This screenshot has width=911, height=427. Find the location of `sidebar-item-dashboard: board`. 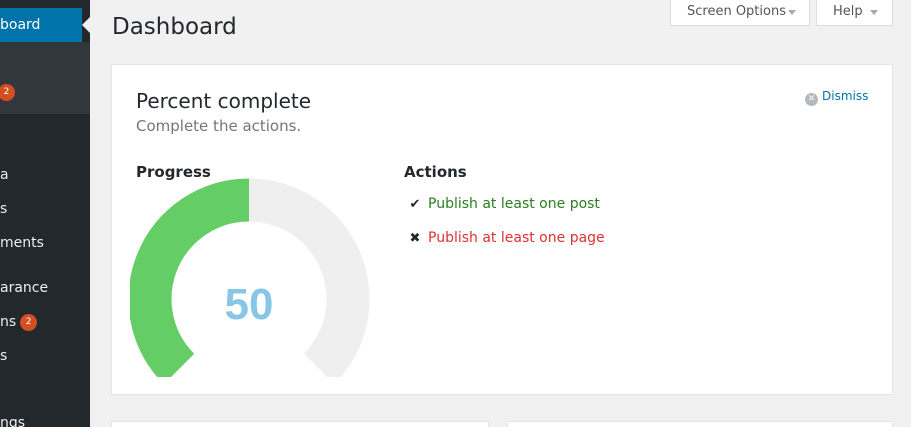

sidebar-item-dashboard: board is located at coordinates (41, 25).